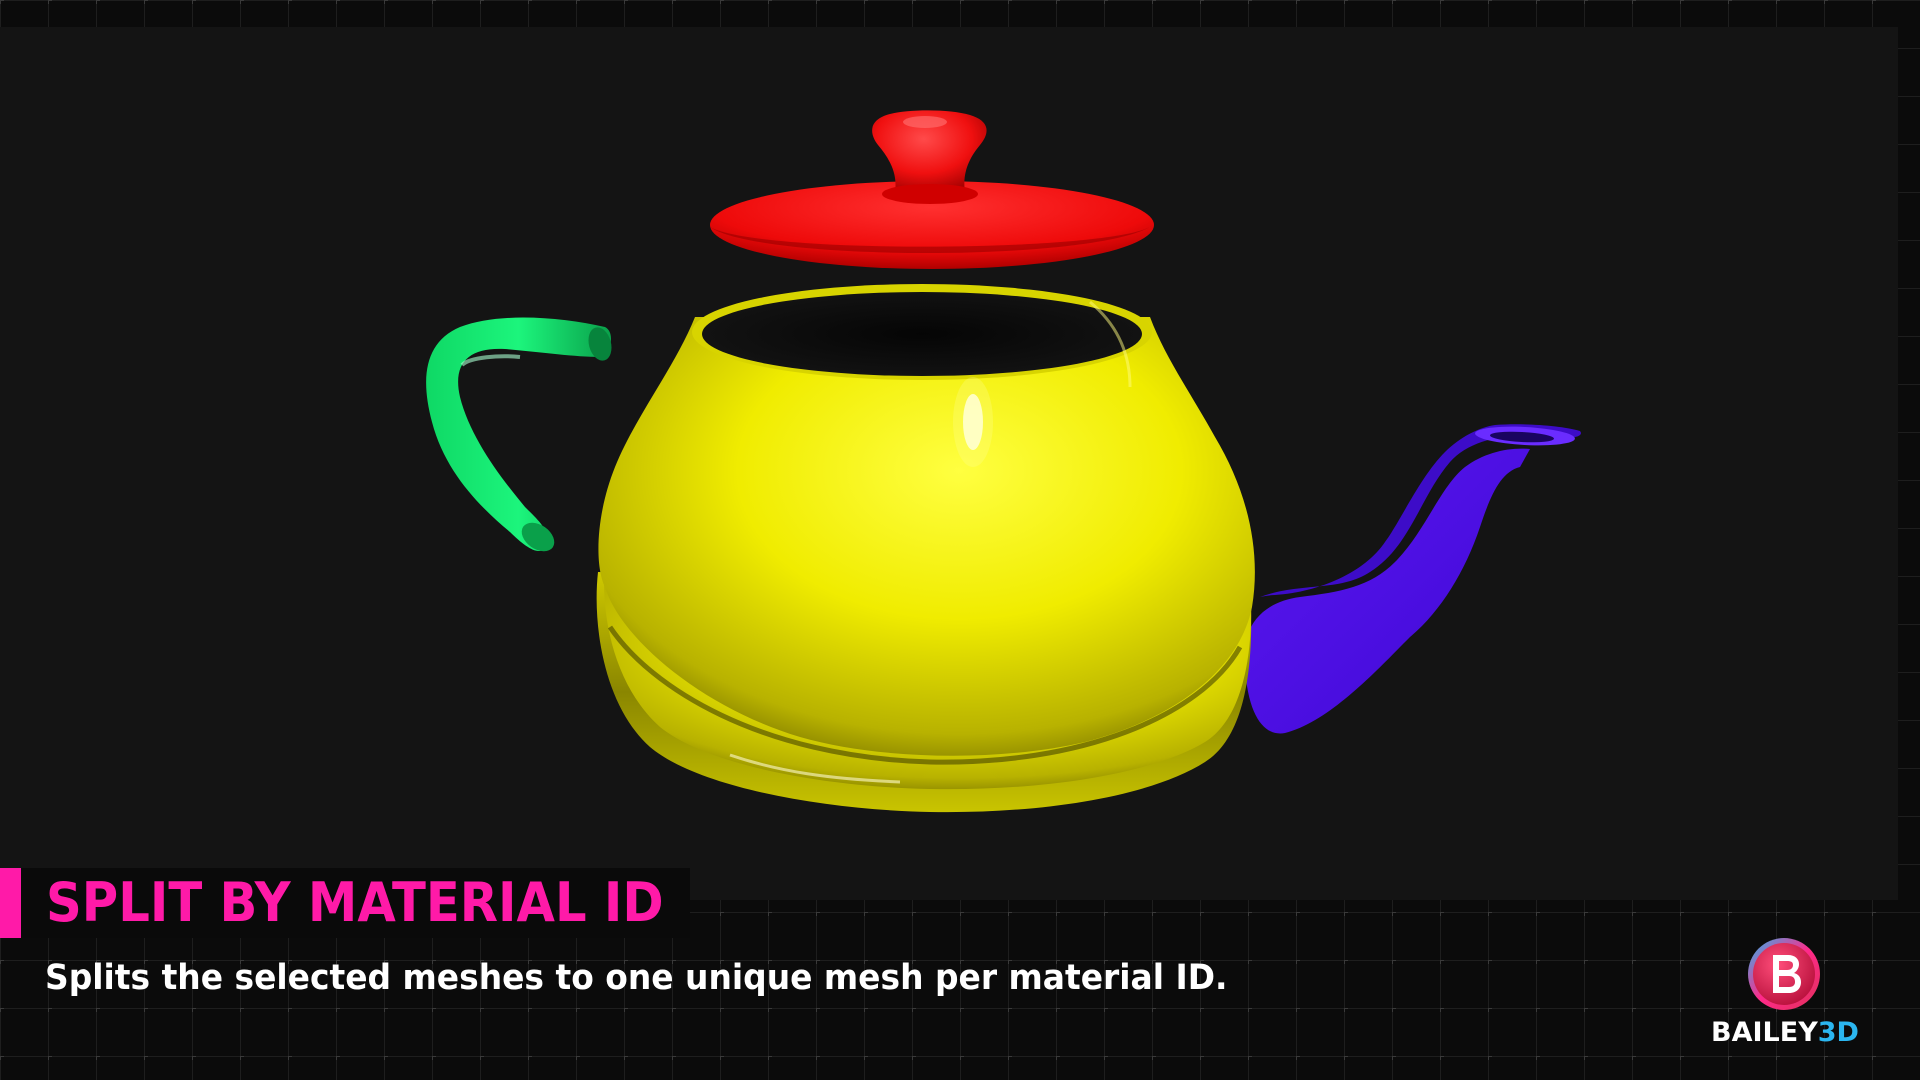  I want to click on teapot-spout, so click(1412, 579).